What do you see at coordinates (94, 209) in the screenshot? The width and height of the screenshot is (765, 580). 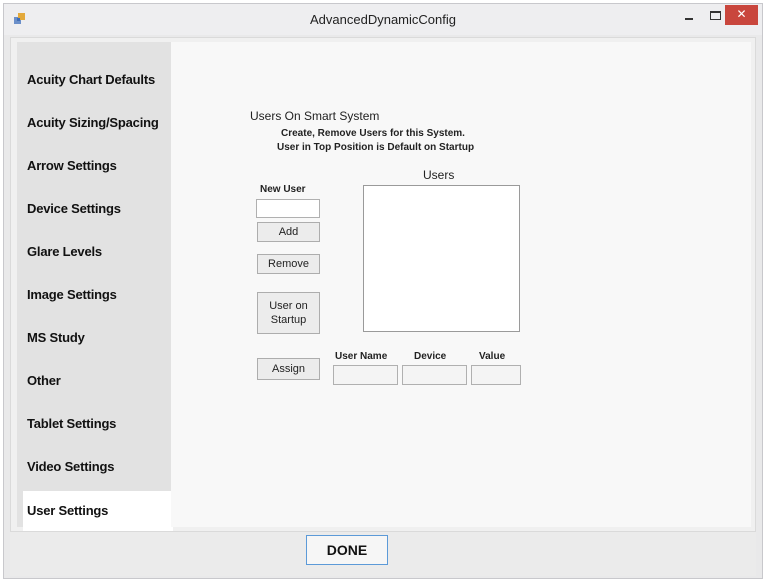 I see `tab-device-settings: Device Settings` at bounding box center [94, 209].